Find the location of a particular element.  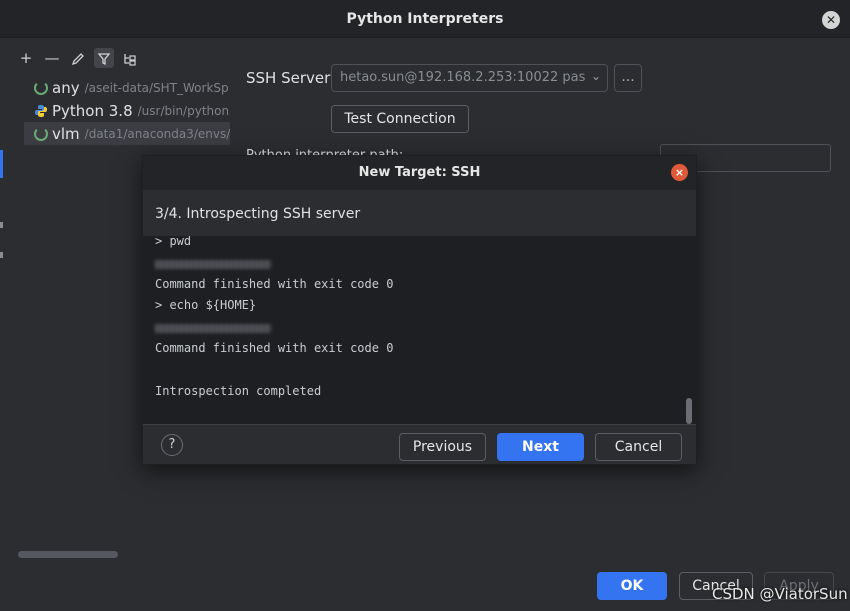

interpreter-item-any: any /aseit-data/SHT_WorkSp is located at coordinates (127, 87).